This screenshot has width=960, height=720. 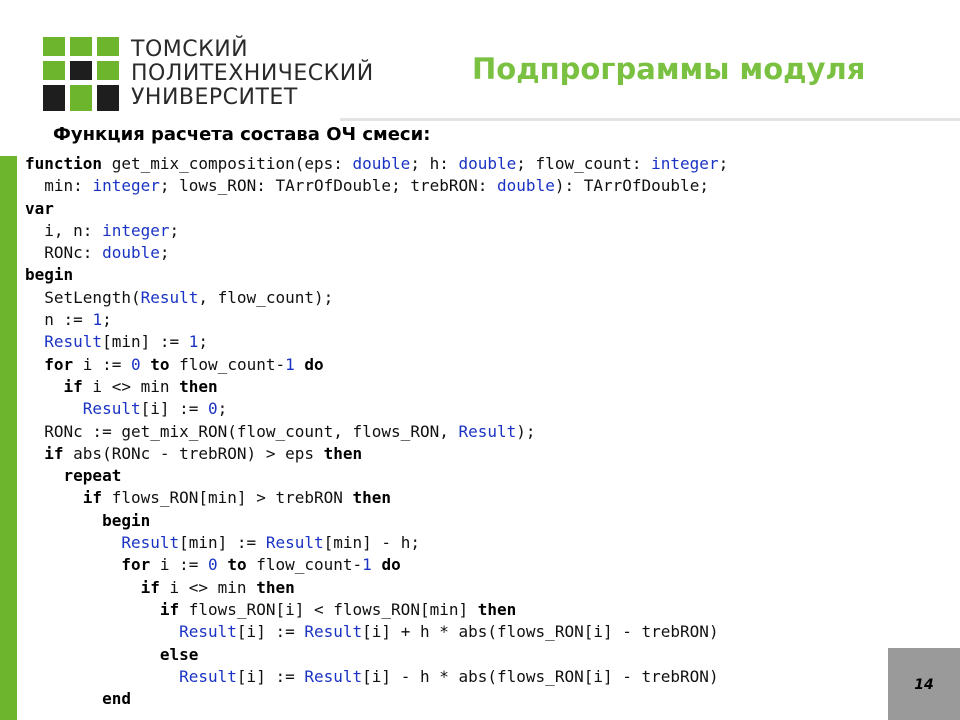 I want to click on code-line: begin, so click(x=376, y=521).